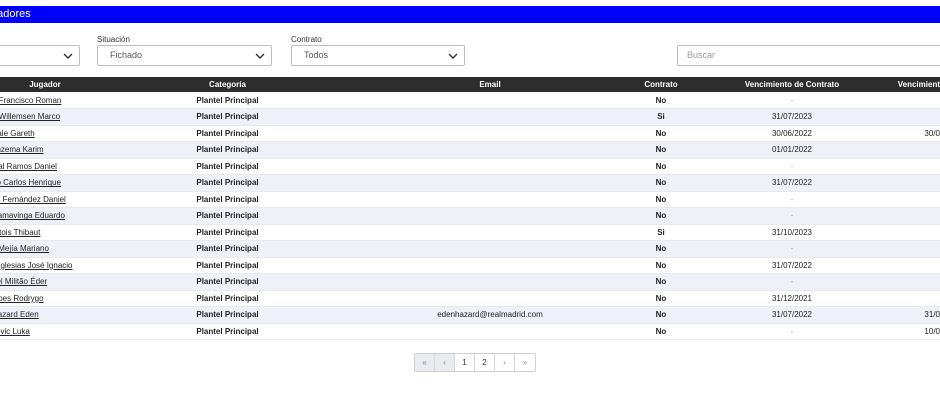  I want to click on search-field, so click(808, 55).